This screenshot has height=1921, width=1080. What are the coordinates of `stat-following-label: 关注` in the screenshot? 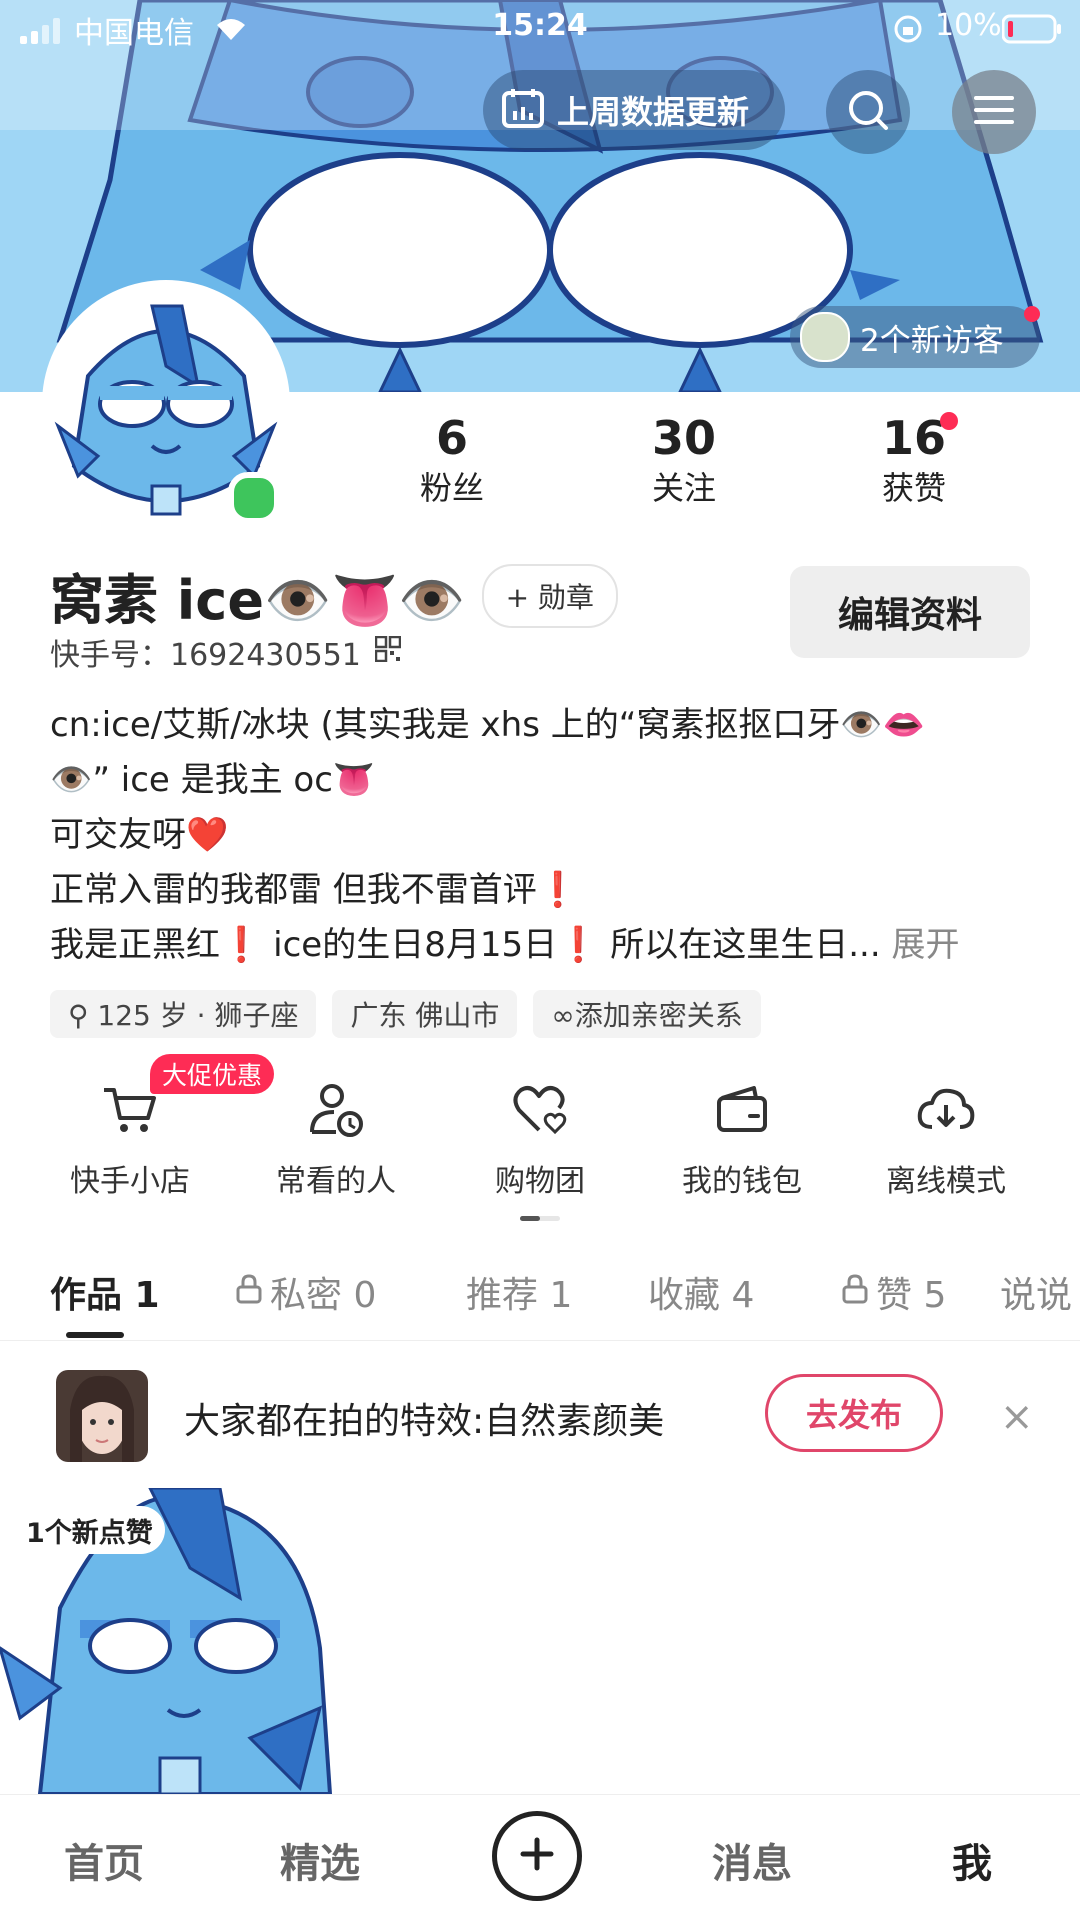 It's located at (683, 488).